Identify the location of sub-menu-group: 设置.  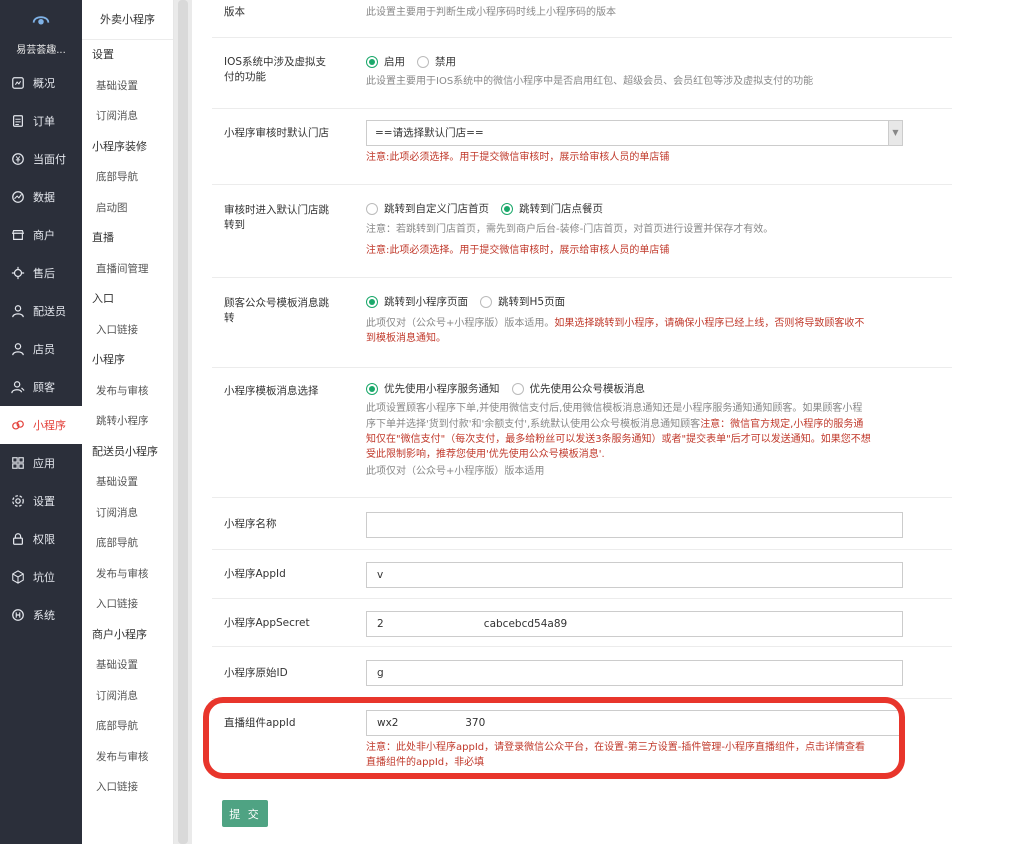
(103, 54).